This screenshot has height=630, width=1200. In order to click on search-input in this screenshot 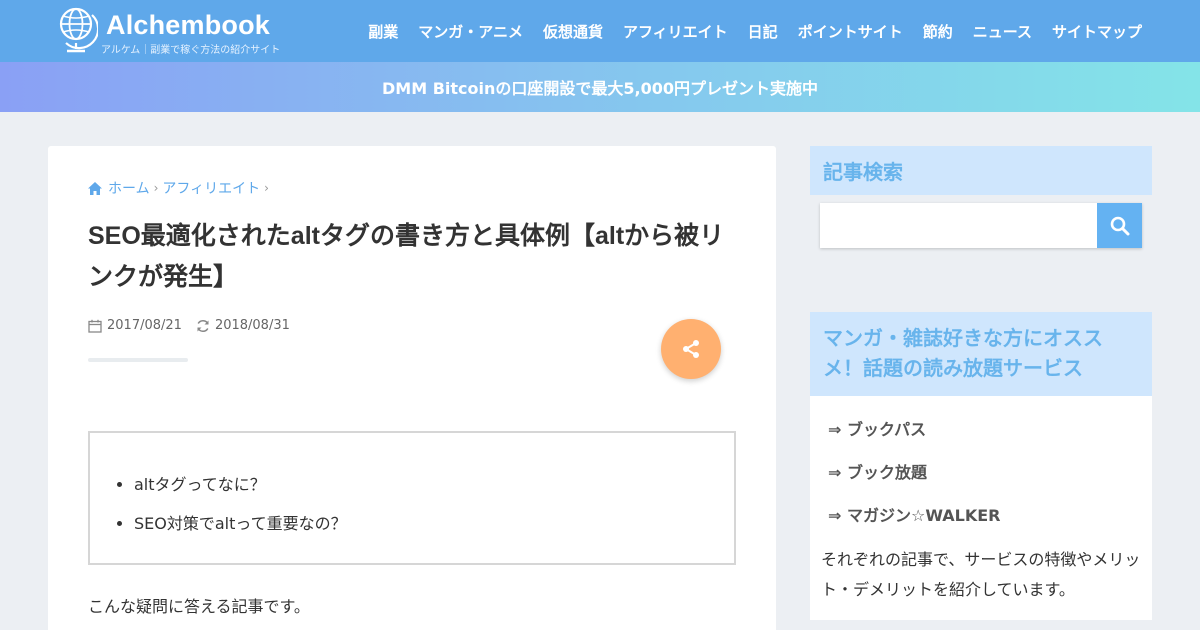, I will do `click(958, 225)`.